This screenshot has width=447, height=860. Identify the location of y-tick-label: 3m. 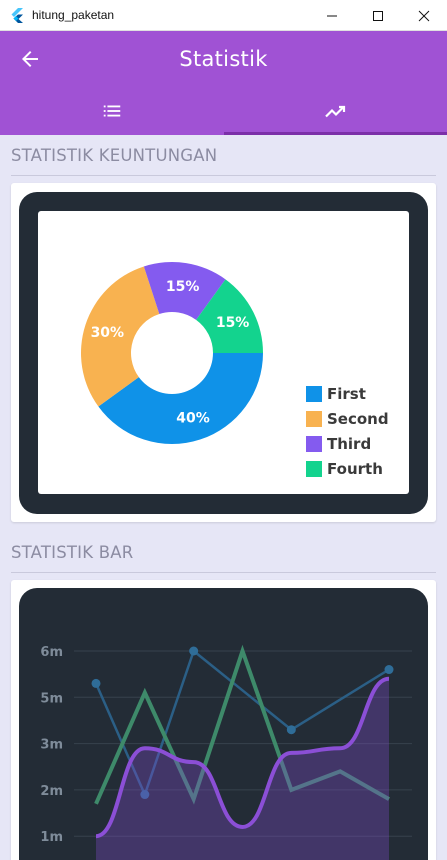
(51, 745).